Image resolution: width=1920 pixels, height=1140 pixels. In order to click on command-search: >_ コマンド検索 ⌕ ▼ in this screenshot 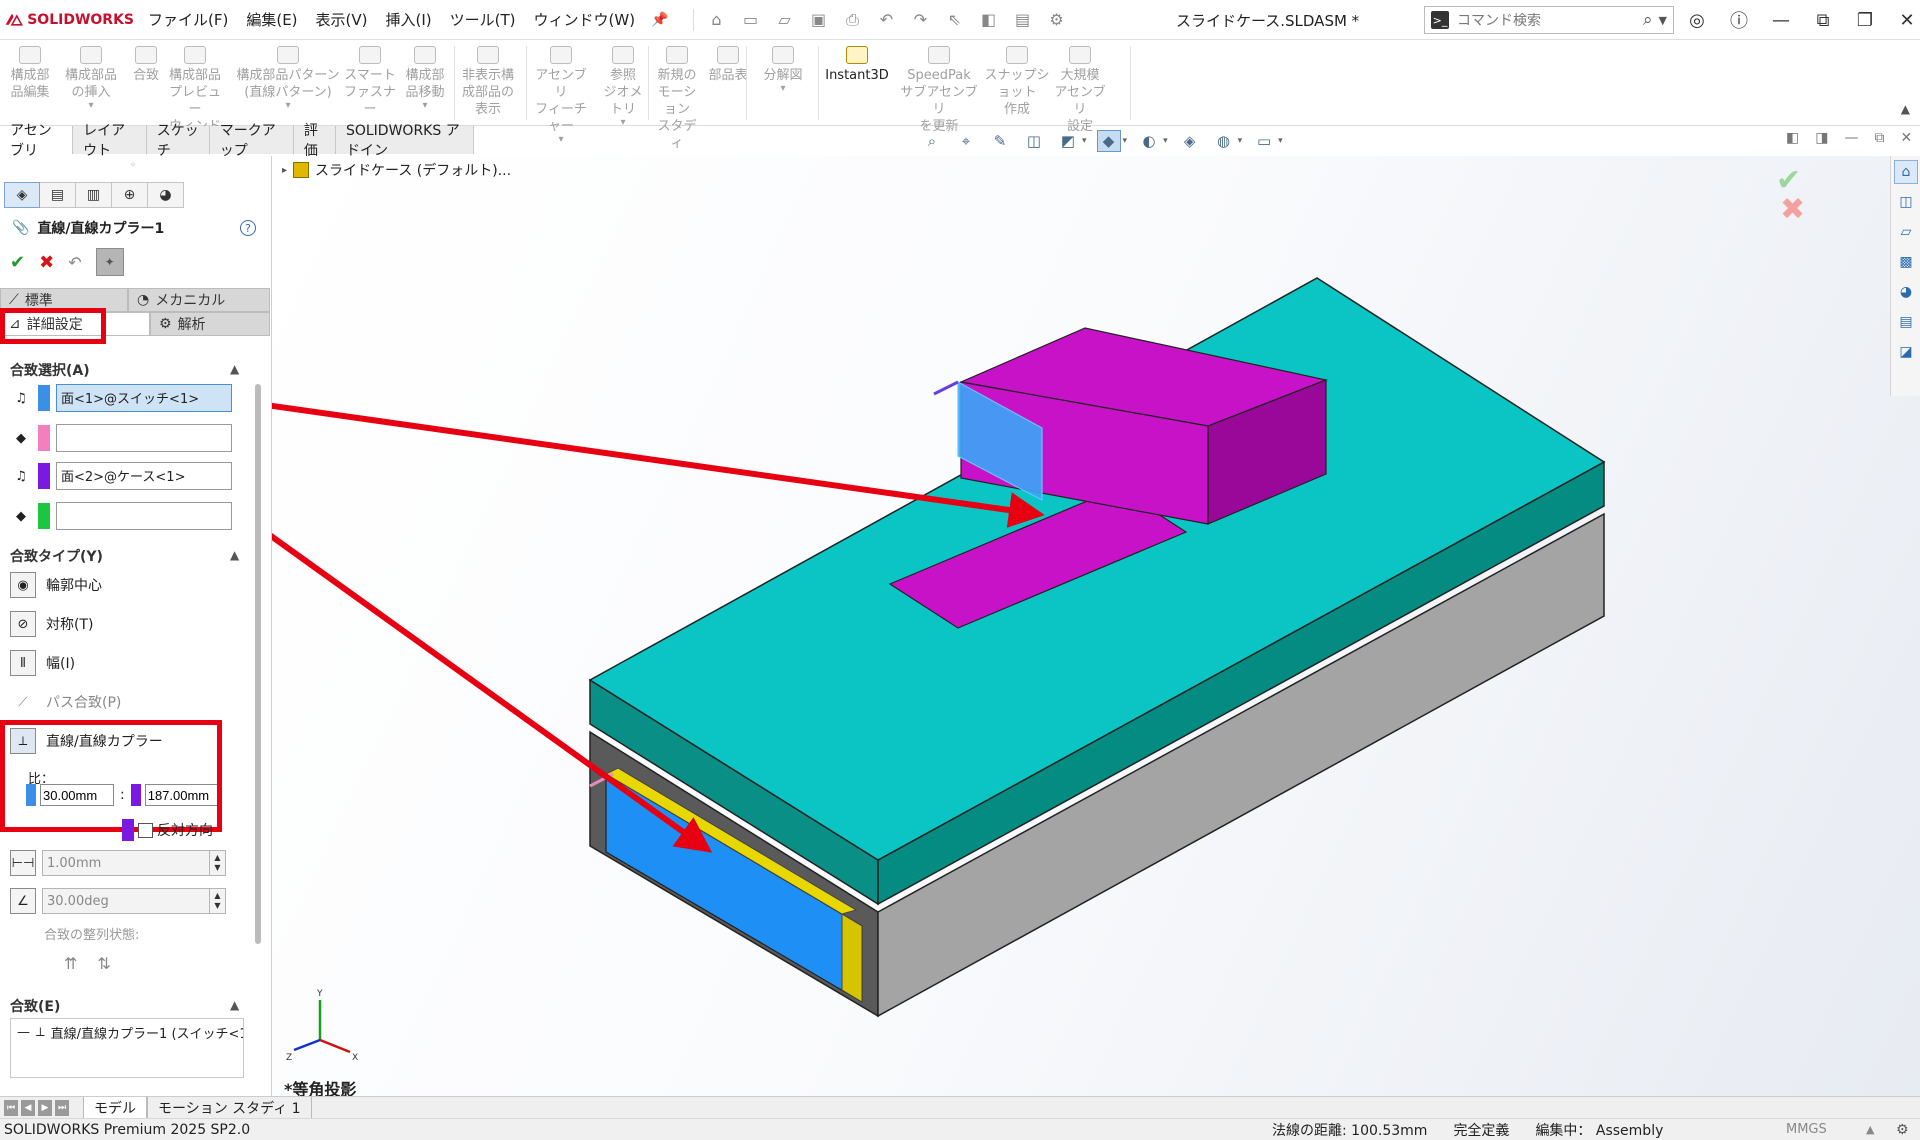, I will do `click(1549, 20)`.